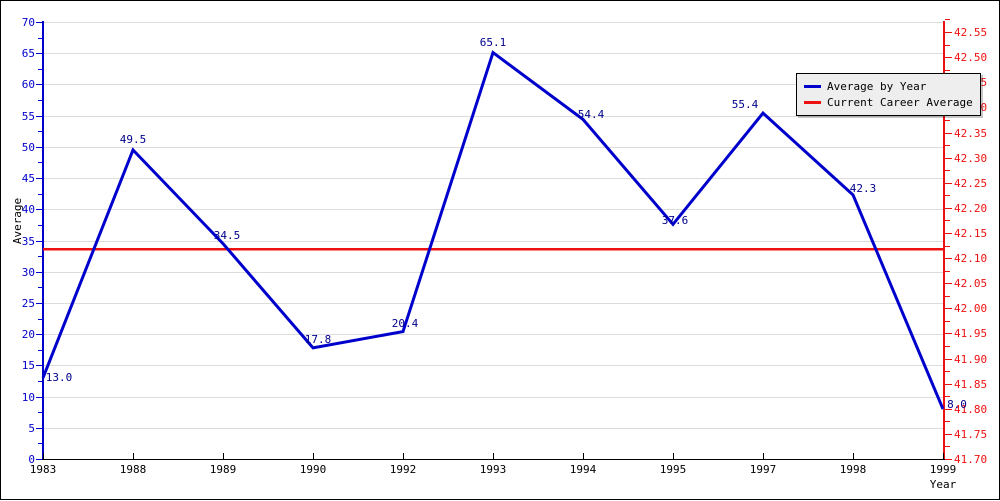  I want to click on legend-item-current-career-average: Current Career Average, so click(888, 102).